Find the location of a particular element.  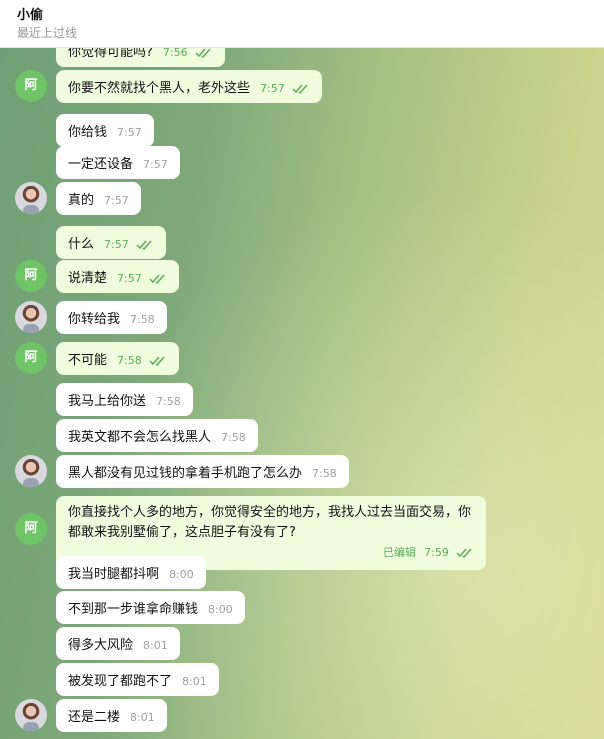

message-bubble: 不可能 7:58 is located at coordinates (117, 358).